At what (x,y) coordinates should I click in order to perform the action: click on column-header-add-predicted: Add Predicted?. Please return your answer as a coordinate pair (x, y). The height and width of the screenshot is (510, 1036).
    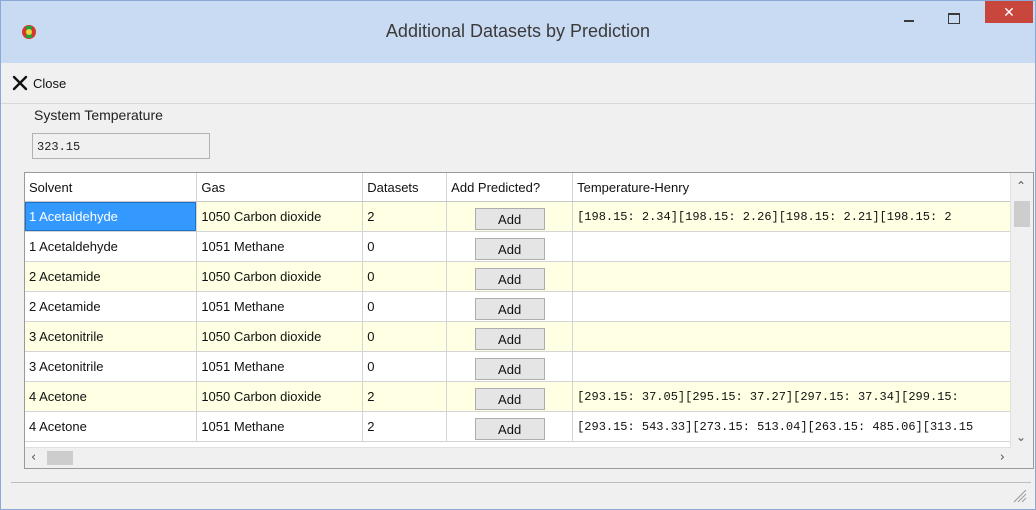
    Looking at the image, I should click on (510, 187).